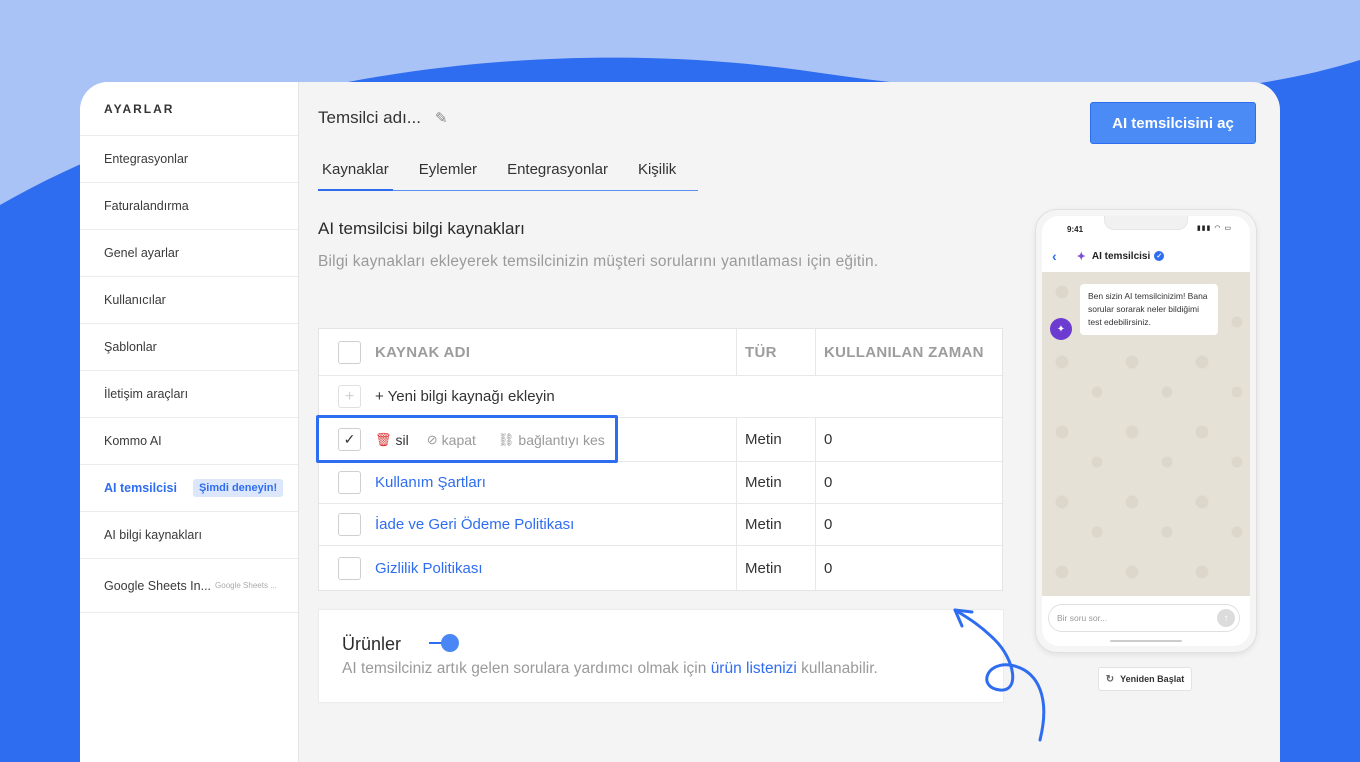 Image resolution: width=1360 pixels, height=762 pixels. I want to click on sparkle-icon: ✦, so click(1081, 256).